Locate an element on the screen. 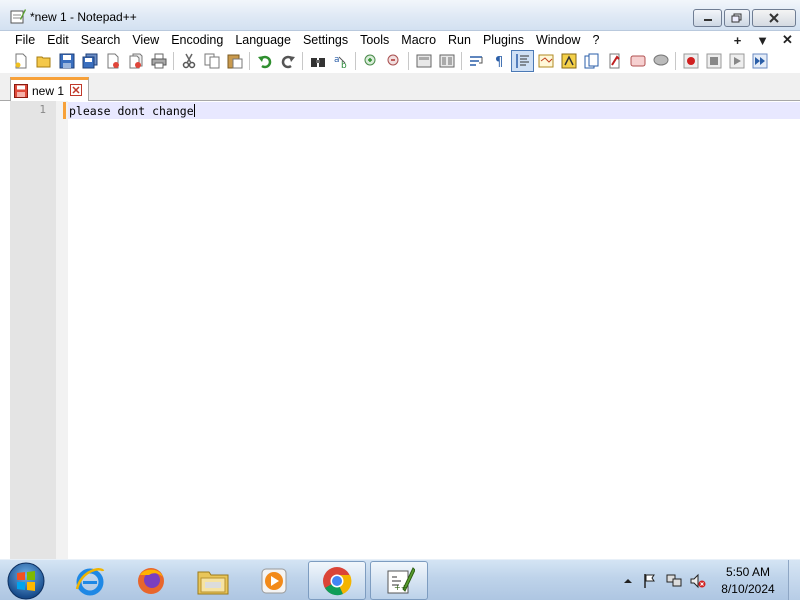 The height and width of the screenshot is (600, 800). network-icon is located at coordinates (674, 581).